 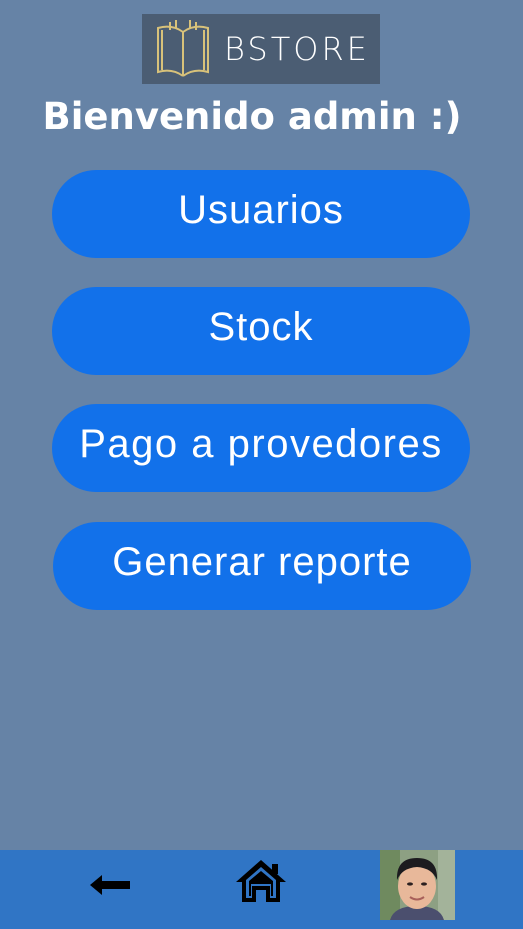 What do you see at coordinates (262, 566) in the screenshot?
I see `generar-reporte-button: Generar reporte` at bounding box center [262, 566].